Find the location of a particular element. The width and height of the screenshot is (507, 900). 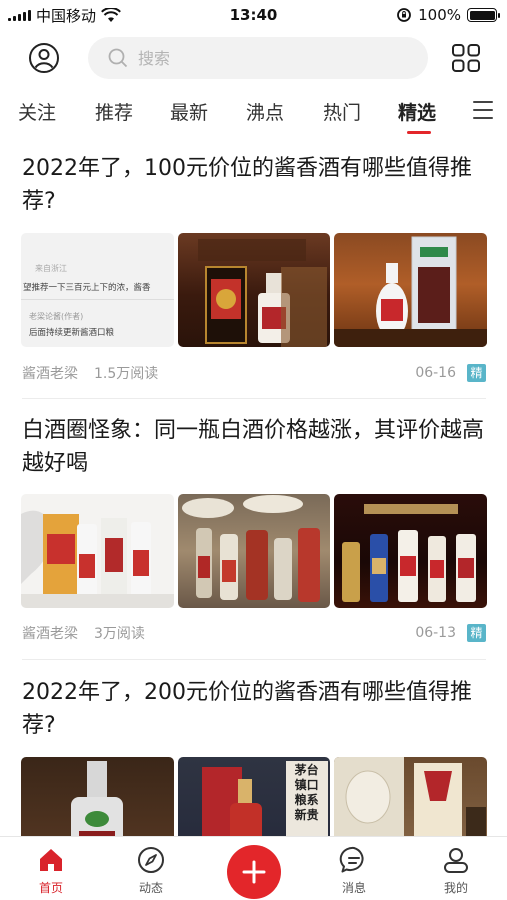

thumbnail-comment-screenshot: 来自浙江 望推荐一下三百元上下的浓，酱香 老梁论酱(作者) 后面持续更新酱酒口粮 is located at coordinates (97, 290).